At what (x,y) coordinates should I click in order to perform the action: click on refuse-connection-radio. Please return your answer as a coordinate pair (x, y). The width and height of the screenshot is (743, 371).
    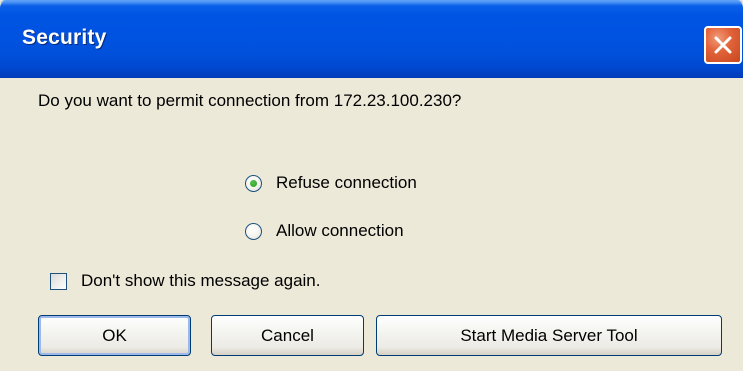
    Looking at the image, I should click on (253, 183).